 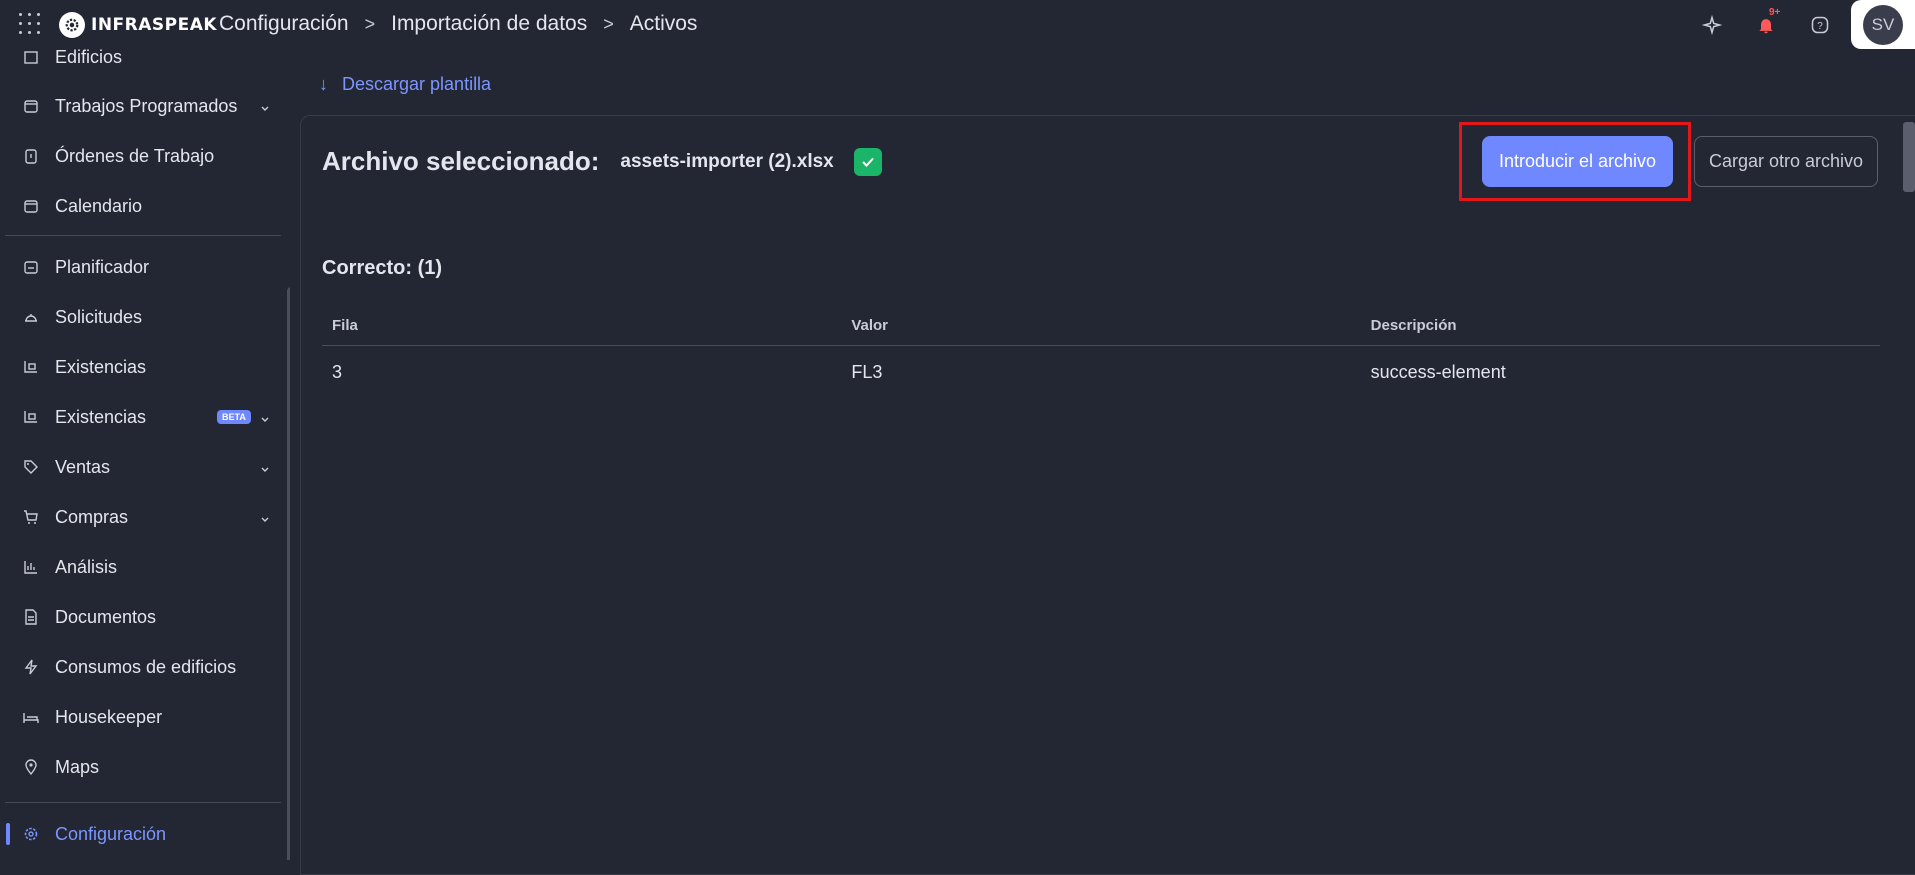 What do you see at coordinates (106, 616) in the screenshot?
I see `sidebar-item-label: Documentos` at bounding box center [106, 616].